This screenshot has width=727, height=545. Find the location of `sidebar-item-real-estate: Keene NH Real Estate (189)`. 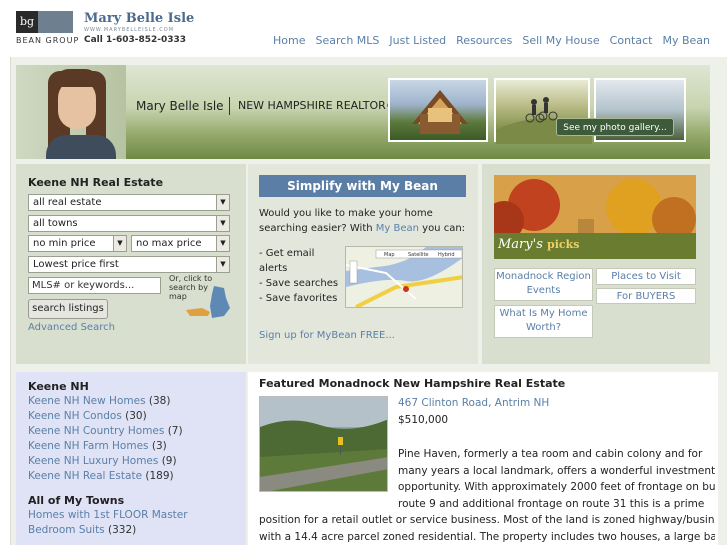

sidebar-item-real-estate: Keene NH Real Estate (189) is located at coordinates (131, 476).